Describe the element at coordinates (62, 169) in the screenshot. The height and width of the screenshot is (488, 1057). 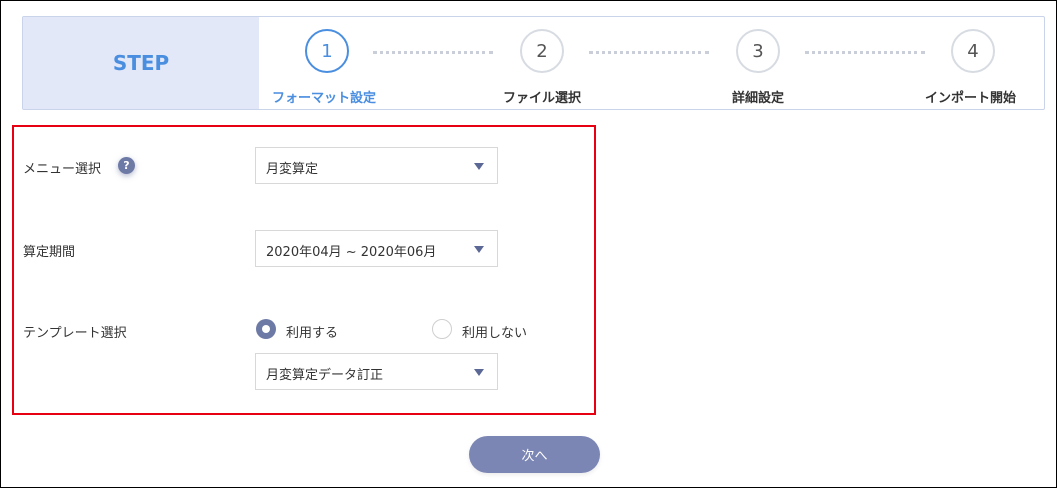
I see `menu-select-label: メニュー選択` at that location.